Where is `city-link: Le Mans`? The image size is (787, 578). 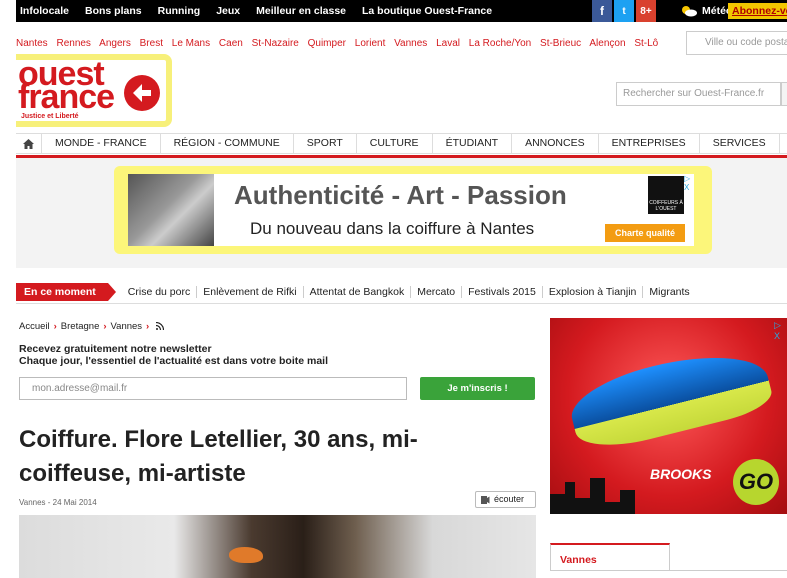 city-link: Le Mans is located at coordinates (191, 43).